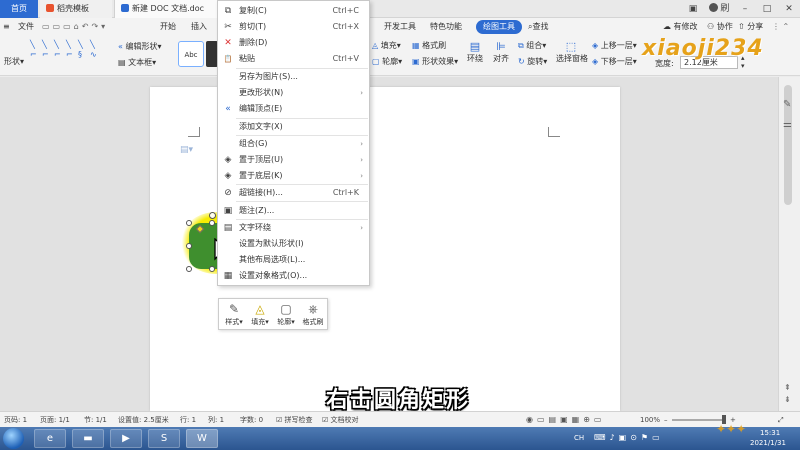 The height and width of the screenshot is (450, 800). What do you see at coordinates (745, 9) in the screenshot?
I see `minimize-icon: –` at bounding box center [745, 9].